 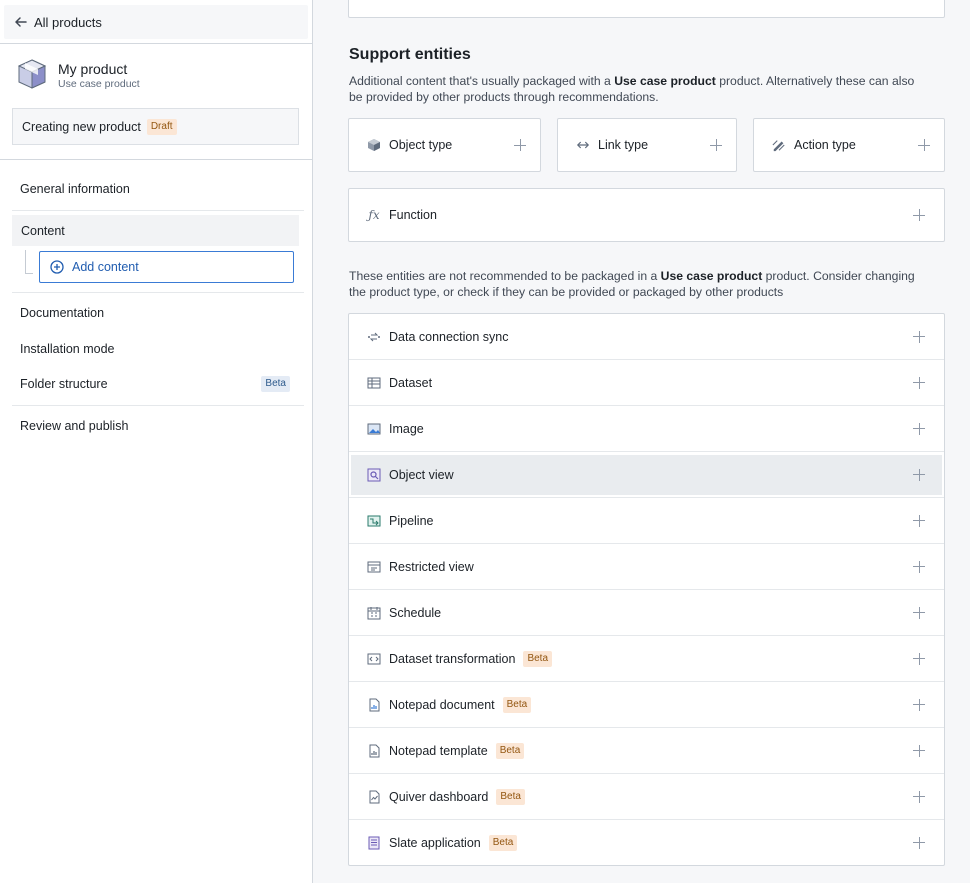 I want to click on entity-label: Data connection sync, so click(x=449, y=336).